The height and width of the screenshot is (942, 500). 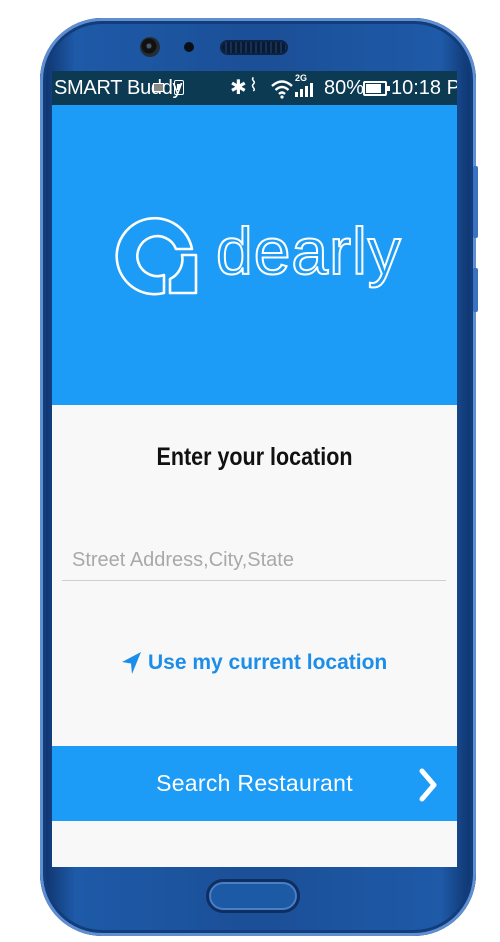 What do you see at coordinates (475, 290) in the screenshot?
I see `power-button` at bounding box center [475, 290].